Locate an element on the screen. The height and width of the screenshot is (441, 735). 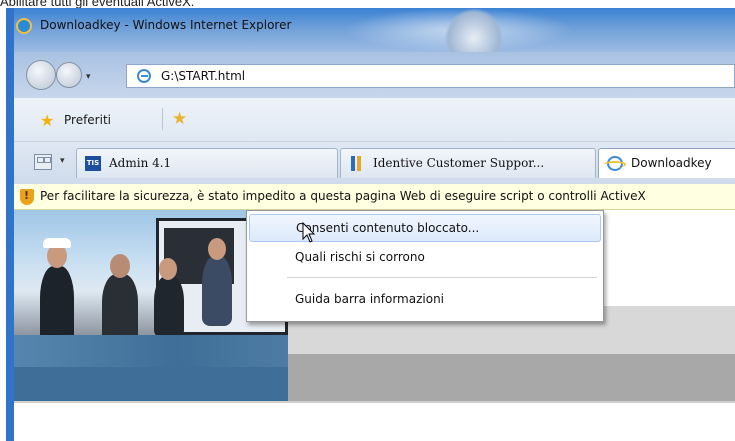
menu-separator is located at coordinates (442, 277).